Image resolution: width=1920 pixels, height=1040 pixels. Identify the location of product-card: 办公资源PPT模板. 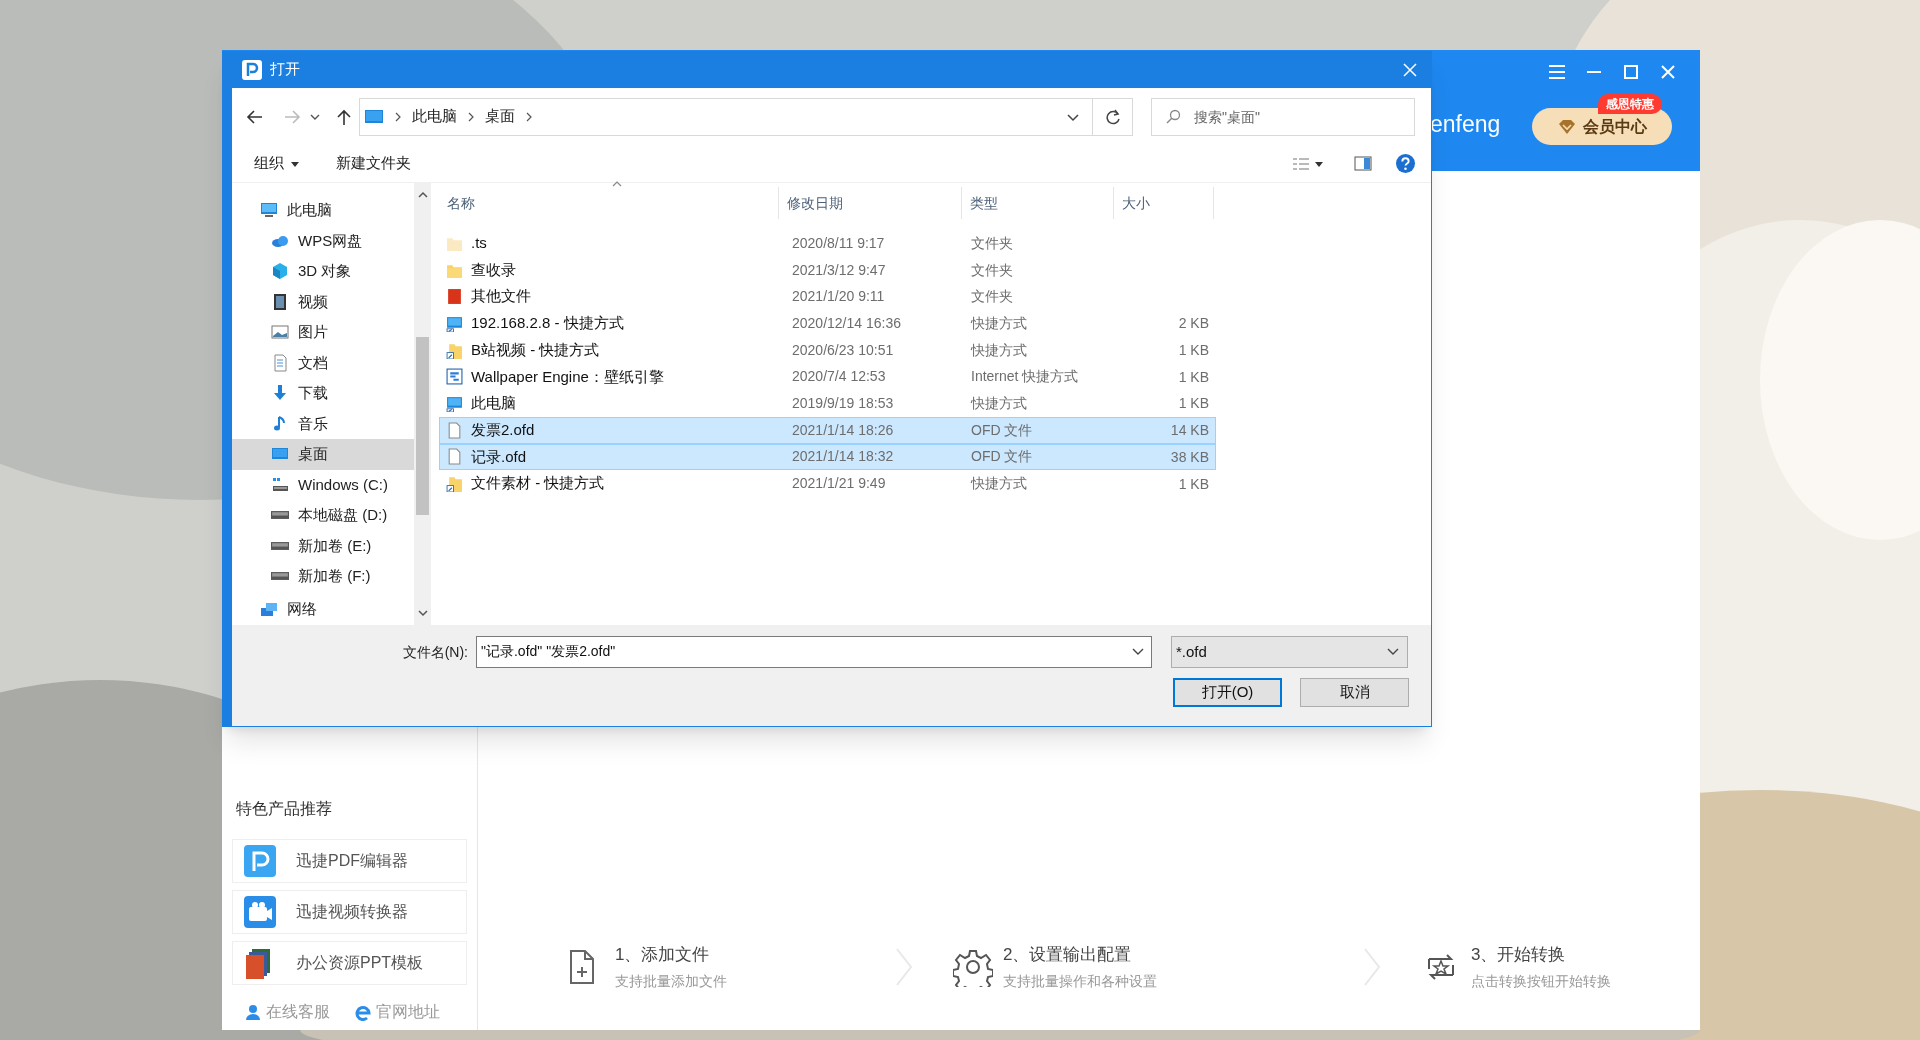
(349, 963).